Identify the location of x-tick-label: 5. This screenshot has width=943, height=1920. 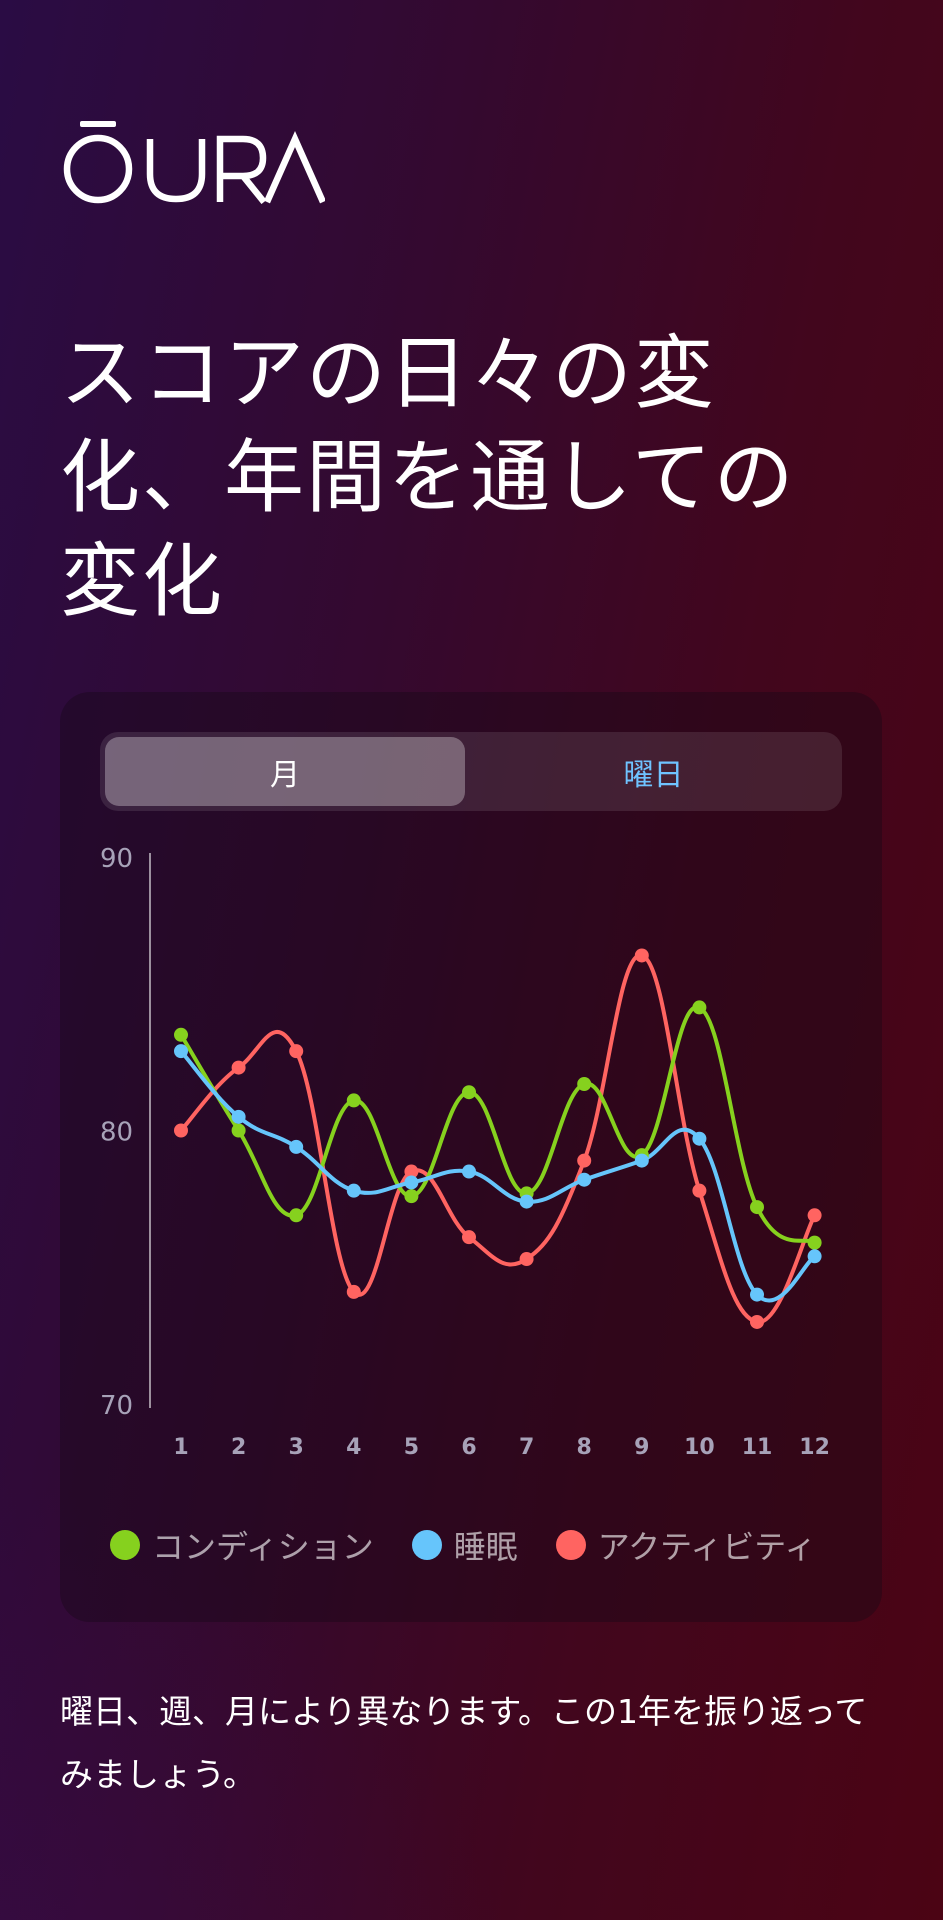
(411, 1447).